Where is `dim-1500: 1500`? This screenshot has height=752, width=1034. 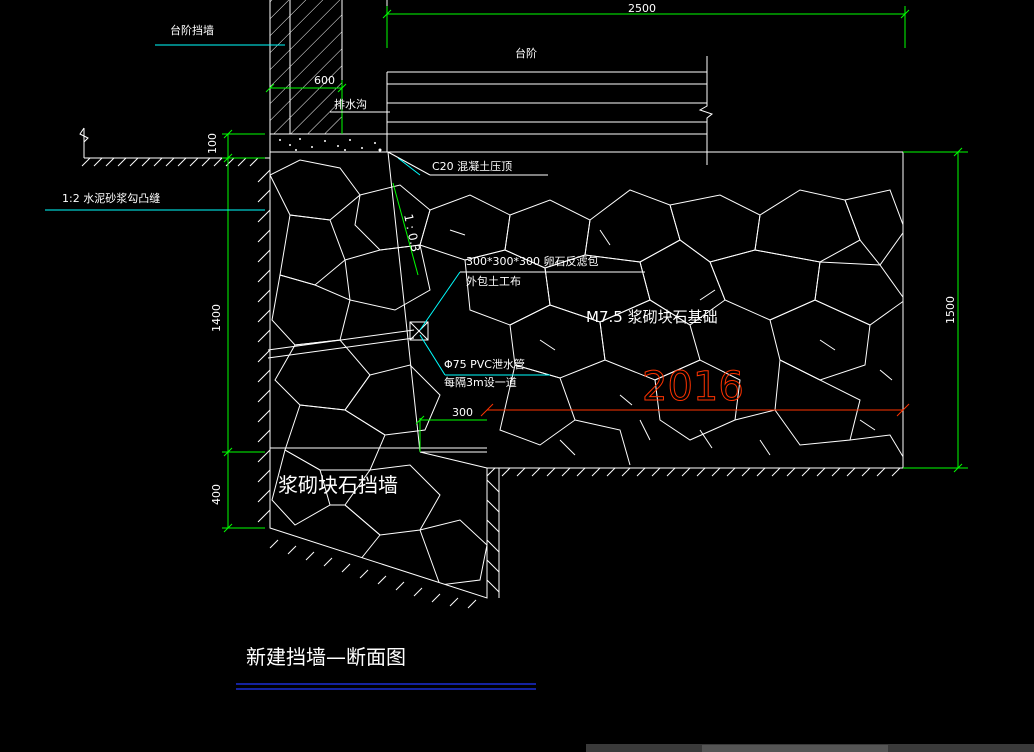
dim-1500: 1500 is located at coordinates (950, 310).